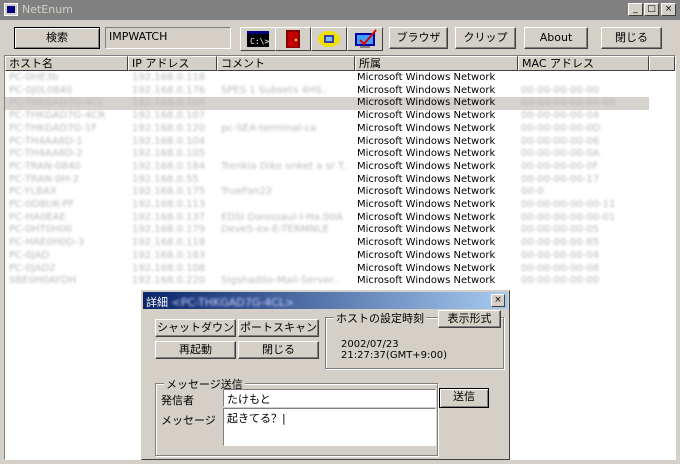 The image size is (680, 464). I want to click on close-window-button: ×, so click(668, 9).